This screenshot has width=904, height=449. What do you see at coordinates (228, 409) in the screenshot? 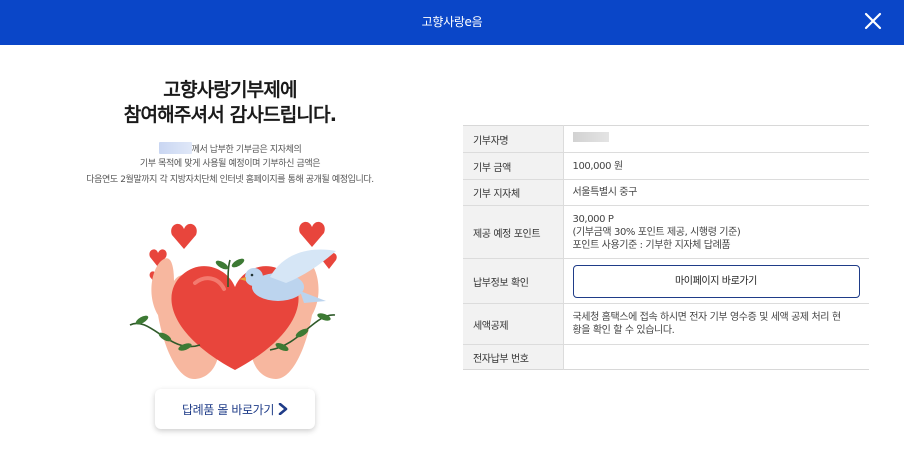
I see `gift-mall-button-label: 답례품 몰 바로가기` at bounding box center [228, 409].